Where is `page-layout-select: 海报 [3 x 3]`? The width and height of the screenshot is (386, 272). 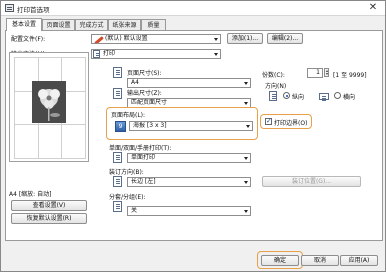
page-layout-select: 海报 [3 x 3] is located at coordinates (191, 126).